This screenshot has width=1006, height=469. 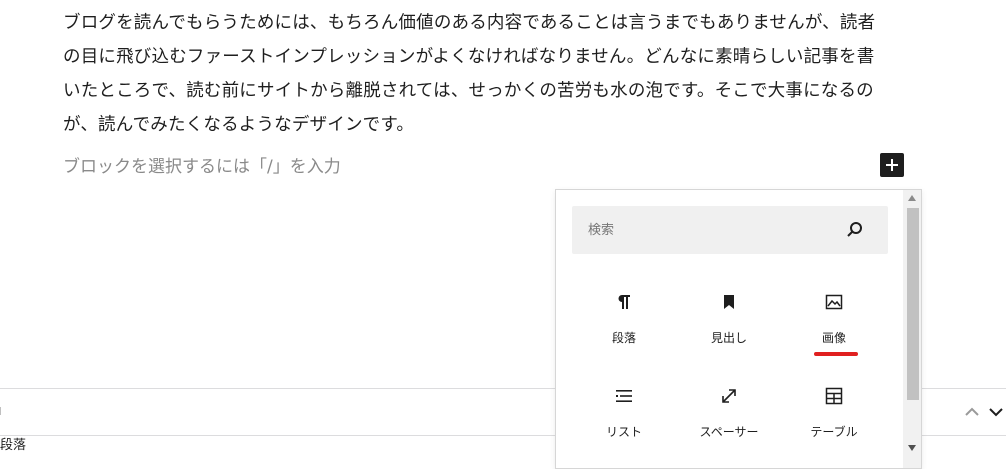 I want to click on block-label: リスト, so click(x=623, y=432).